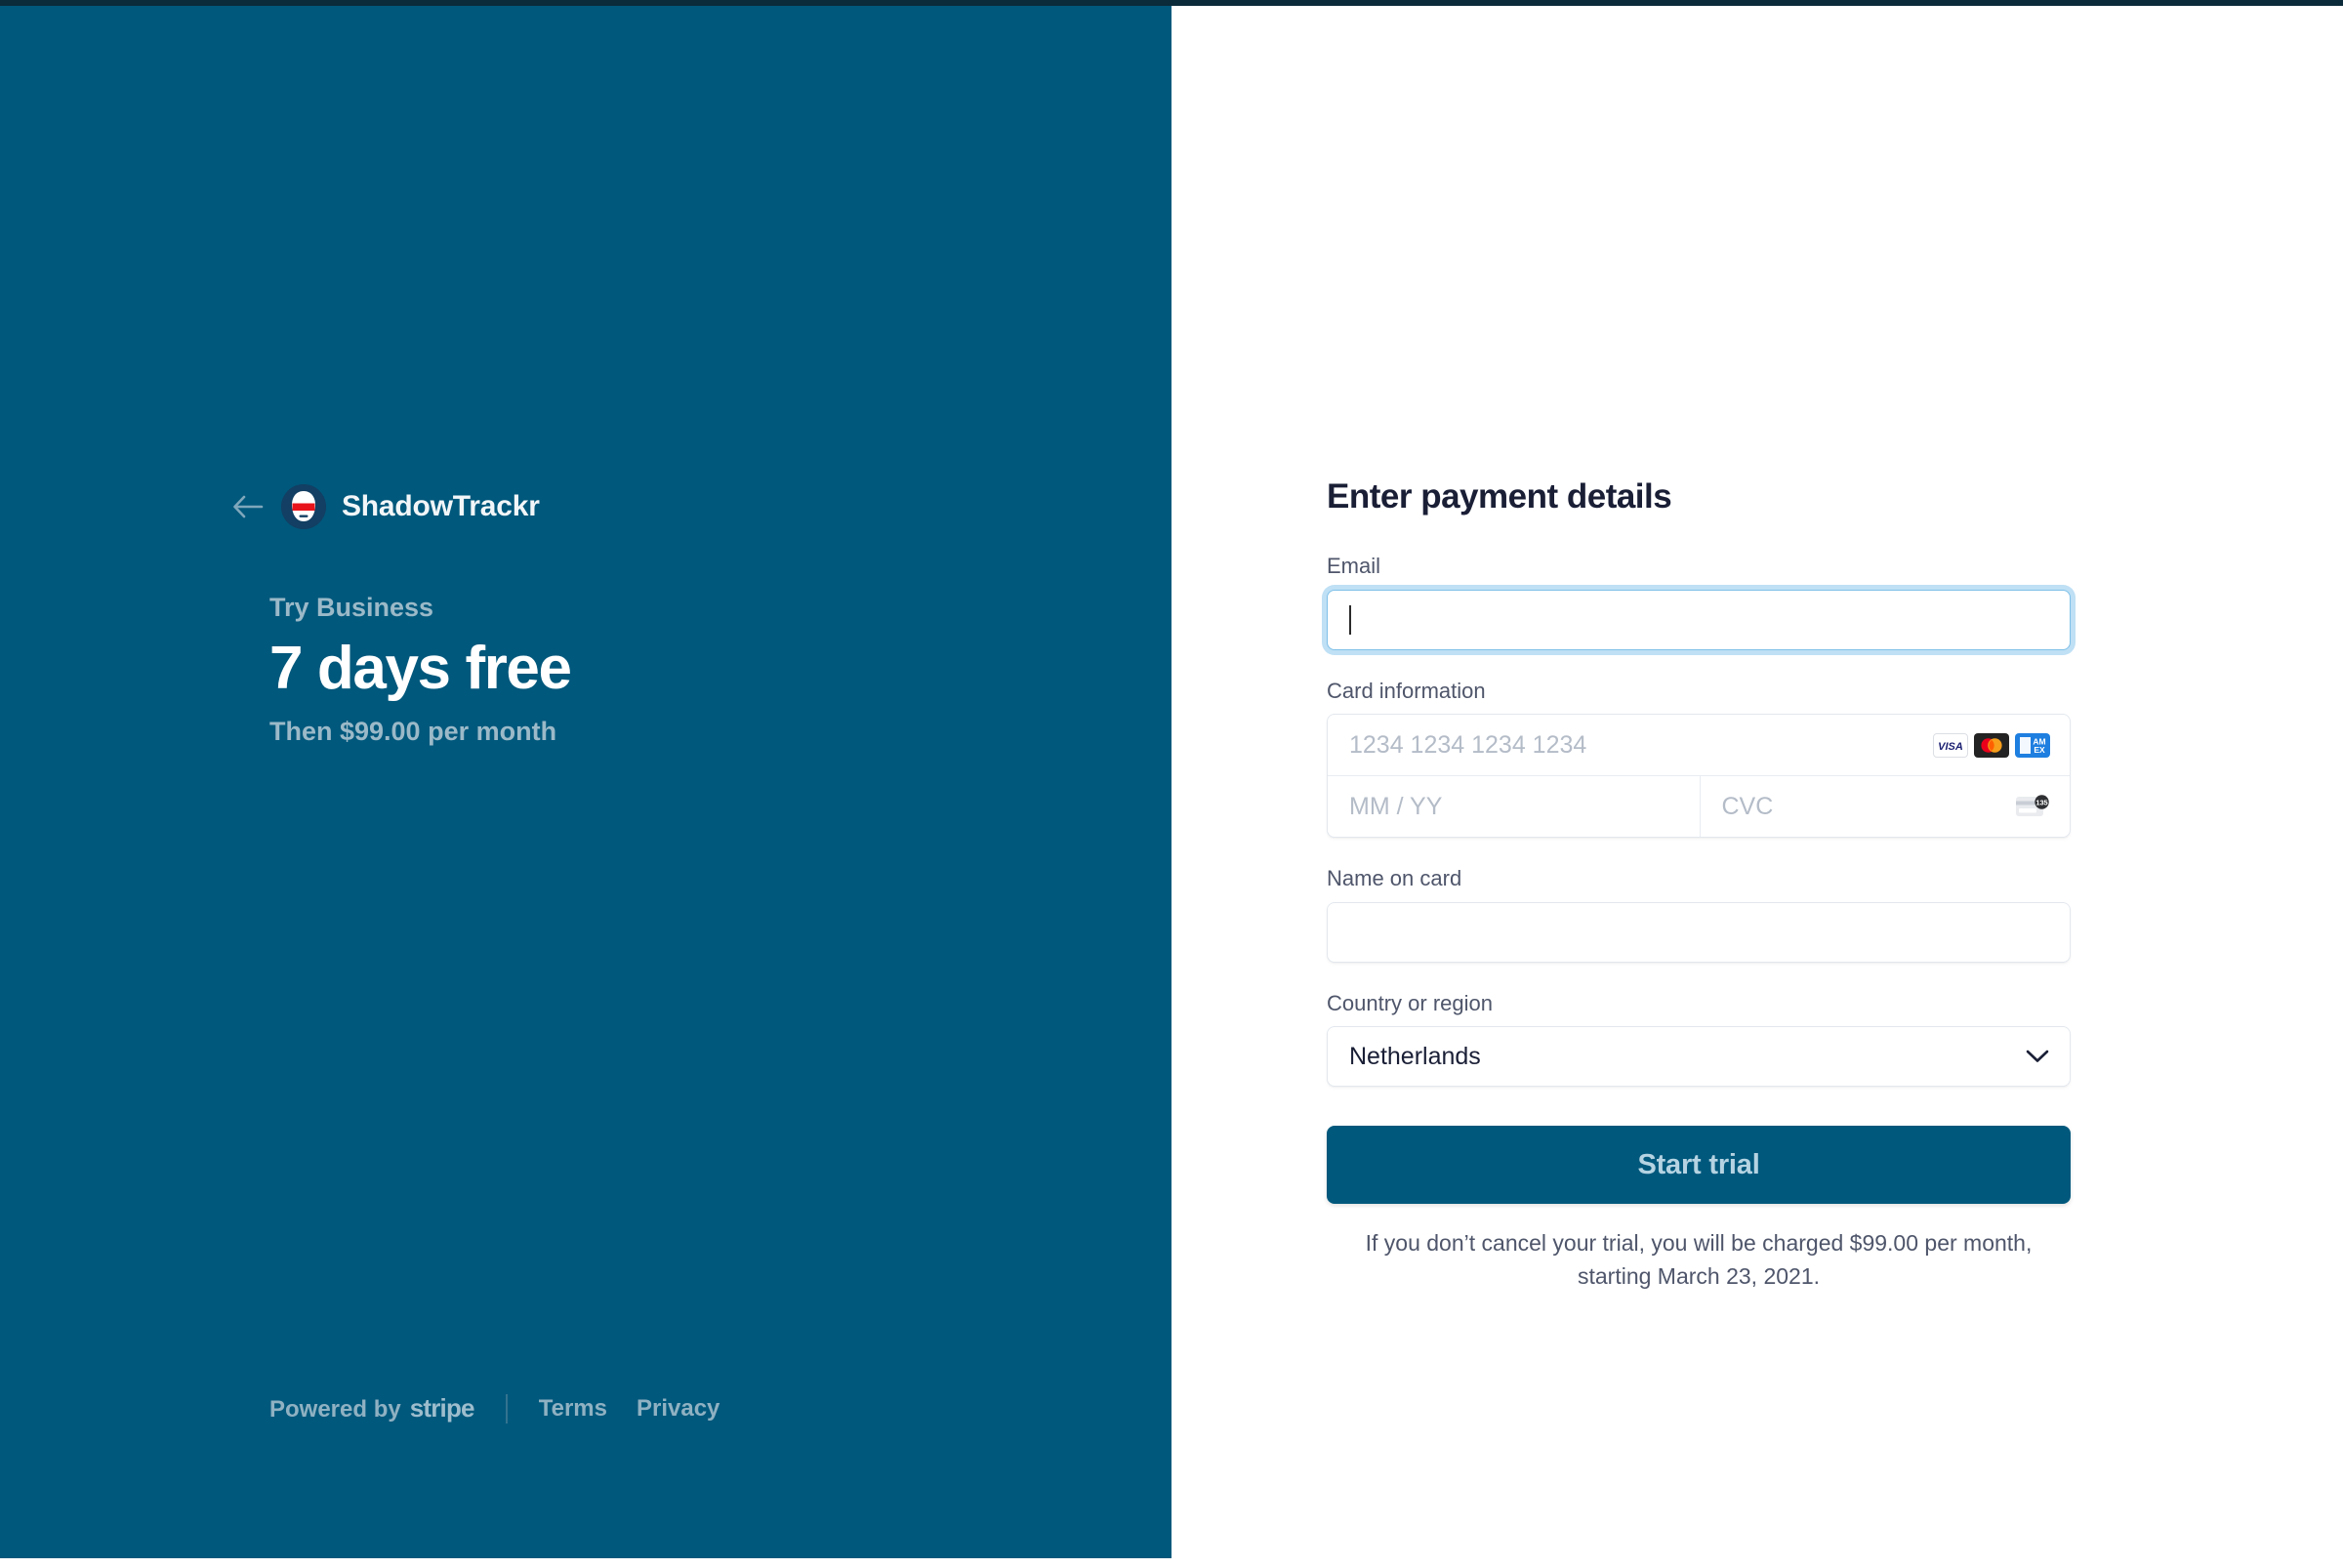 This screenshot has height=1568, width=2343. Describe the element at coordinates (1514, 807) in the screenshot. I see `card-expiry-input: MM / YY` at that location.